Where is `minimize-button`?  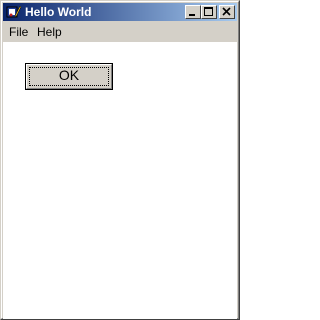 minimize-button is located at coordinates (193, 12).